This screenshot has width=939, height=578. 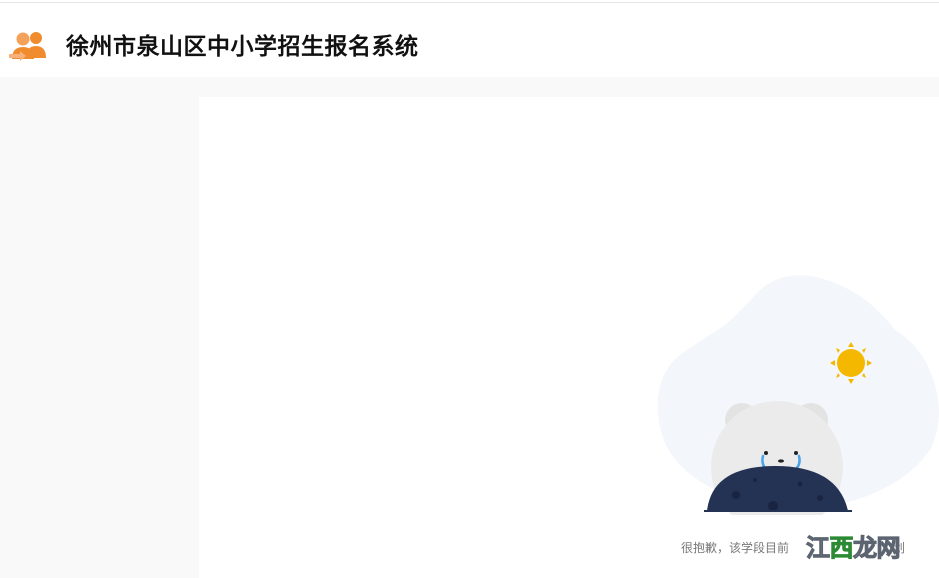 What do you see at coordinates (242, 47) in the screenshot?
I see `page-title: 徐州市泉山区中小学招生报名系统` at bounding box center [242, 47].